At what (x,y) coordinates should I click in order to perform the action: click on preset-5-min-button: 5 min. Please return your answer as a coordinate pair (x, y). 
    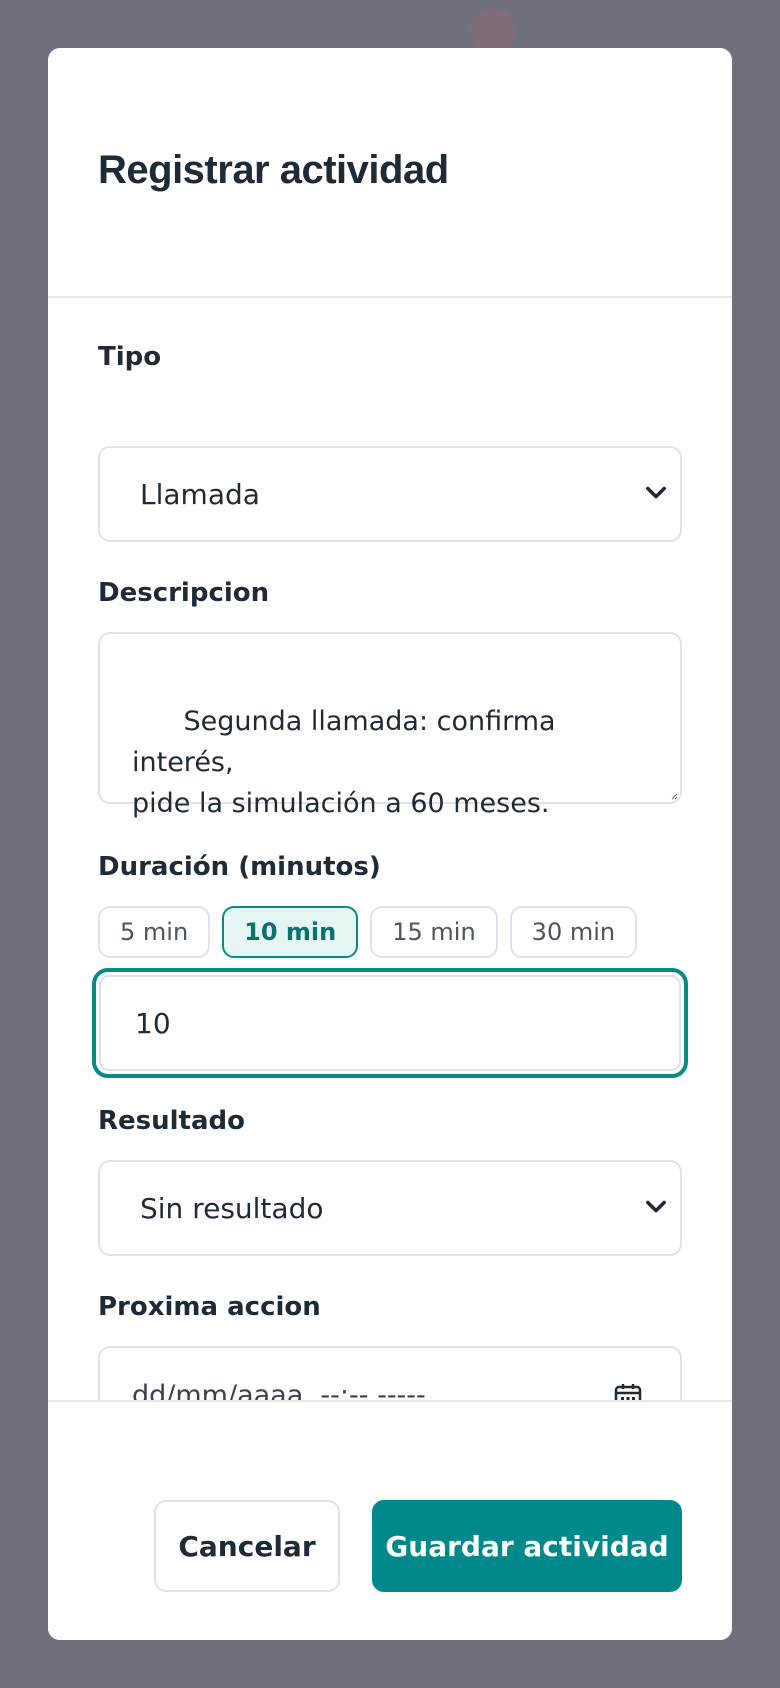
    Looking at the image, I should click on (154, 932).